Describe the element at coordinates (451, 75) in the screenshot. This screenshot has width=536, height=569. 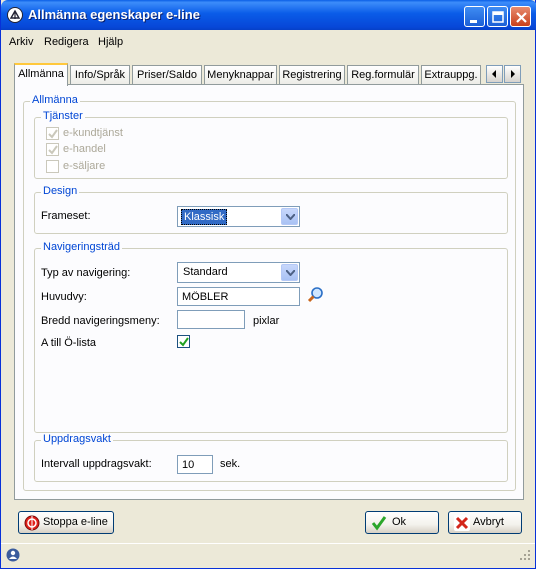
I see `tab-extrauppg: Extrauppg.` at that location.